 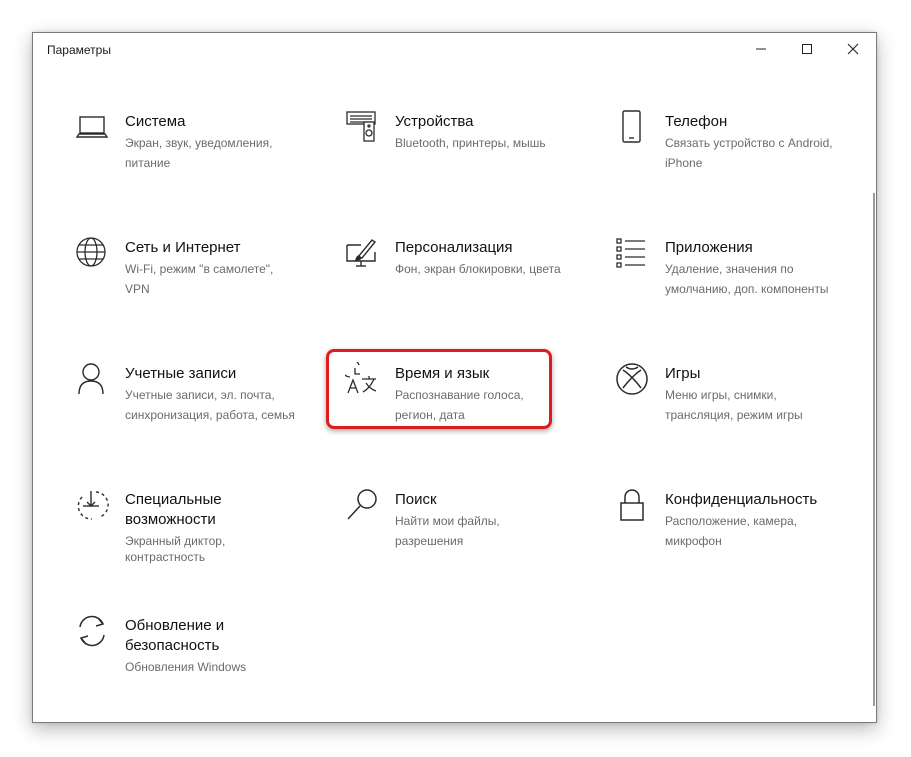 I want to click on minimize-button, so click(x=761, y=49).